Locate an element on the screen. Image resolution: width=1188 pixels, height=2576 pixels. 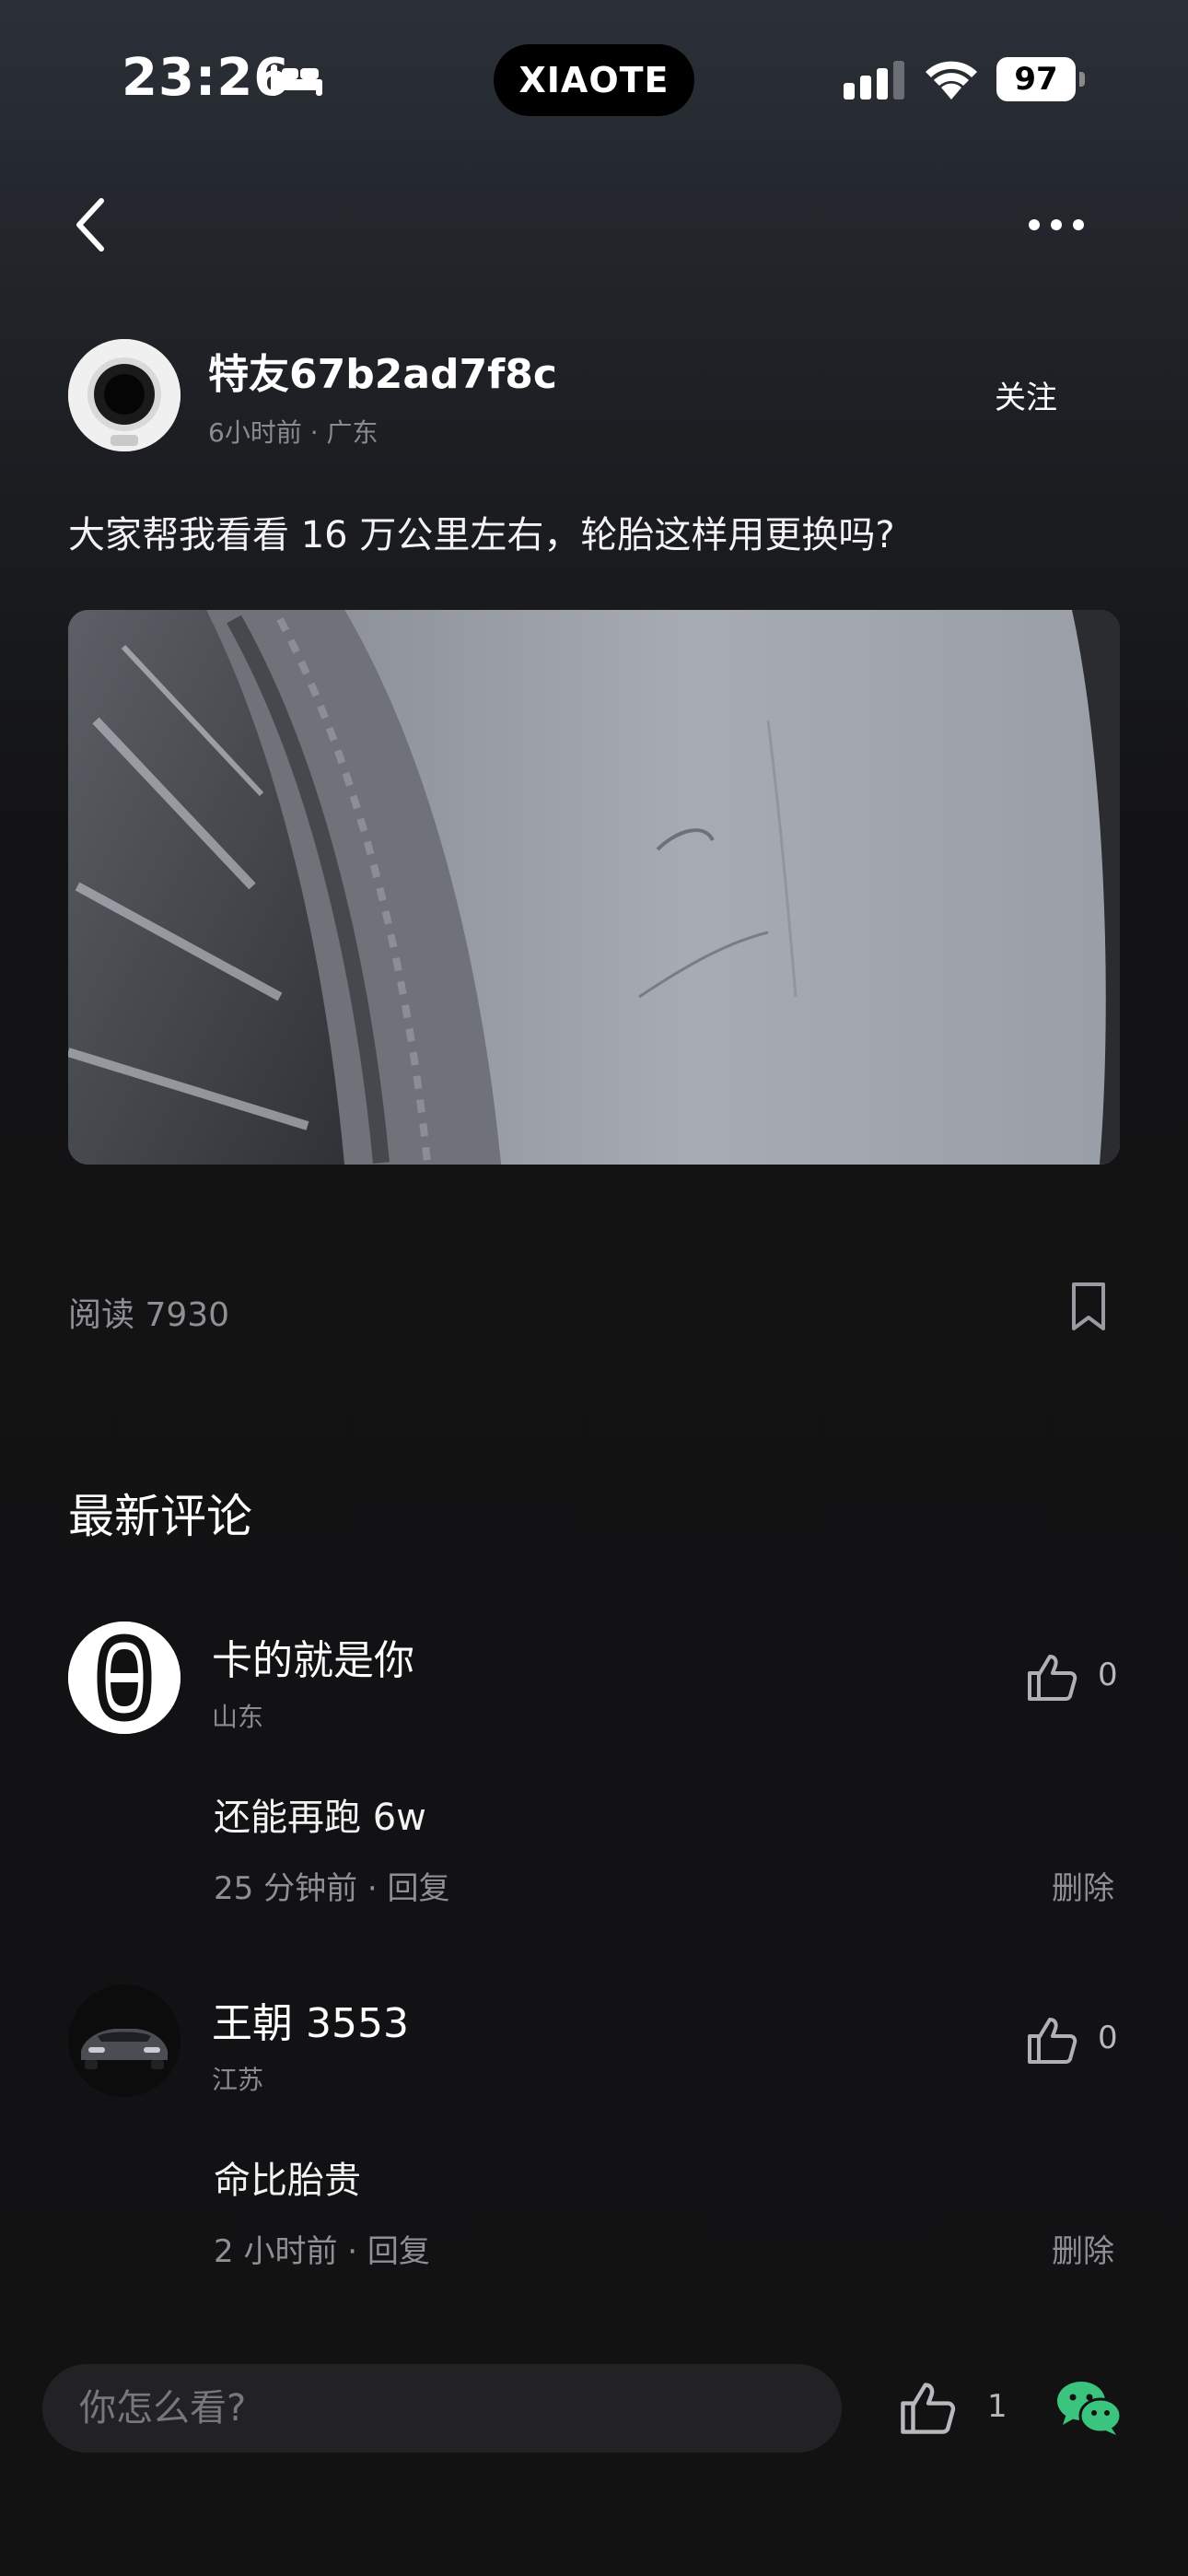
read-count: 阅读 7930 is located at coordinates (149, 1315).